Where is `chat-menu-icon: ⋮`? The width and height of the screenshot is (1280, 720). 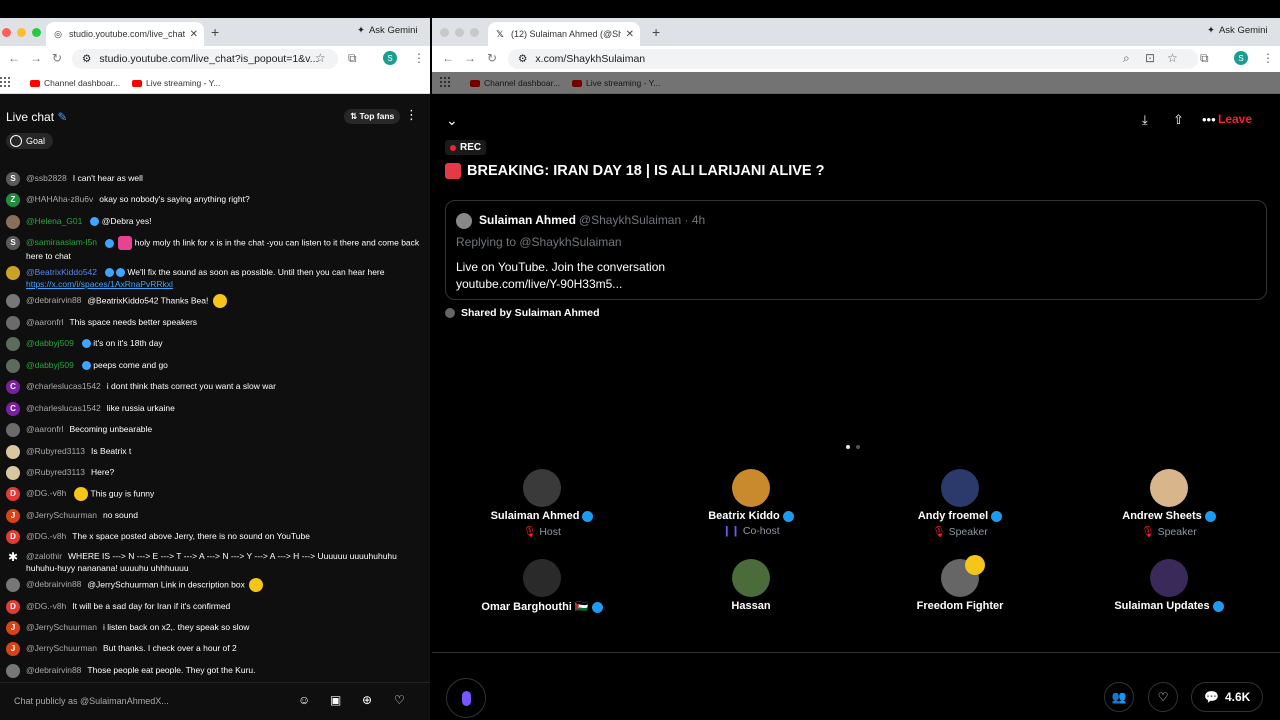 chat-menu-icon: ⋮ is located at coordinates (411, 115).